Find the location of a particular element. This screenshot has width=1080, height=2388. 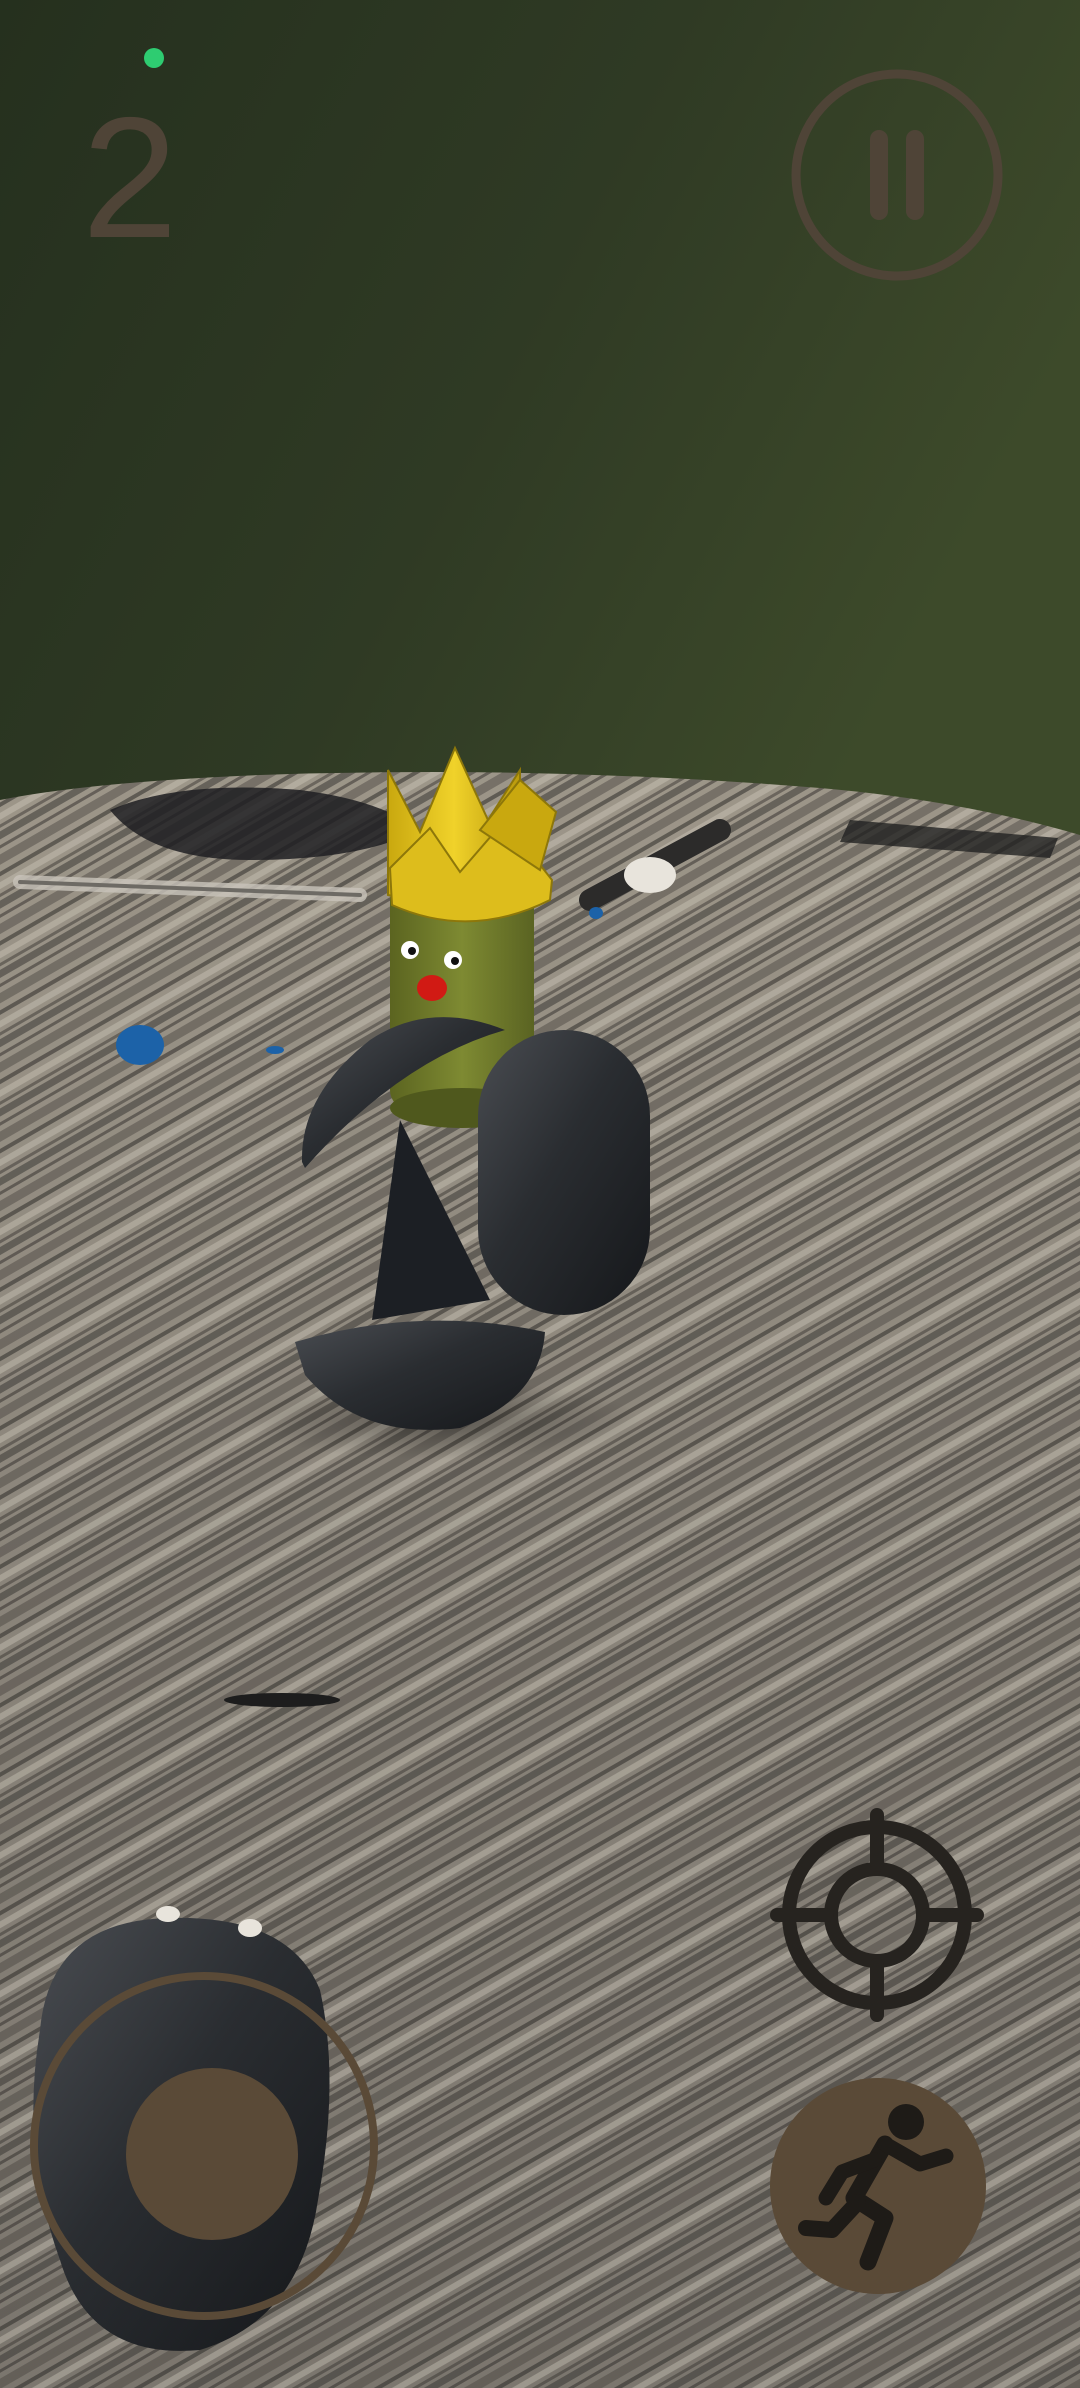

pause-button is located at coordinates (897, 175).